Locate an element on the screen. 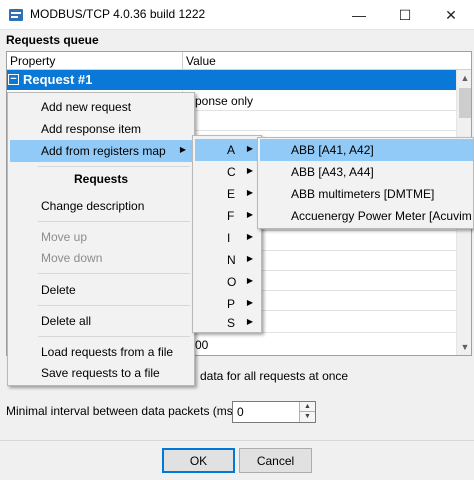 The width and height of the screenshot is (474, 480). letters-submenu: A ▶ C ▶ E ▶ F ▶ I ▶ N ▶ O ▶ P ▶ S ▶ is located at coordinates (227, 234).